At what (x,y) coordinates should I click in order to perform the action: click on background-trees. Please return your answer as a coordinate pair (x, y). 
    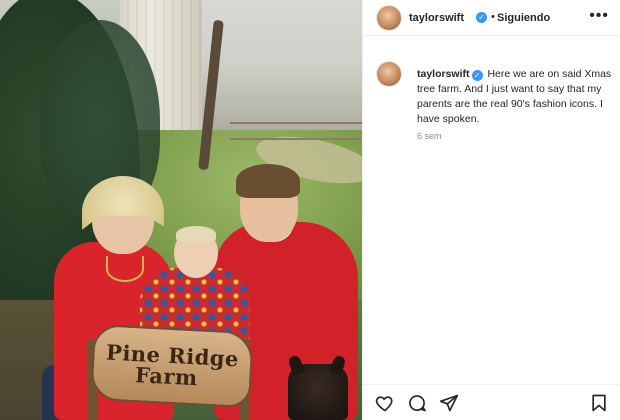
    Looking at the image, I should click on (281, 70).